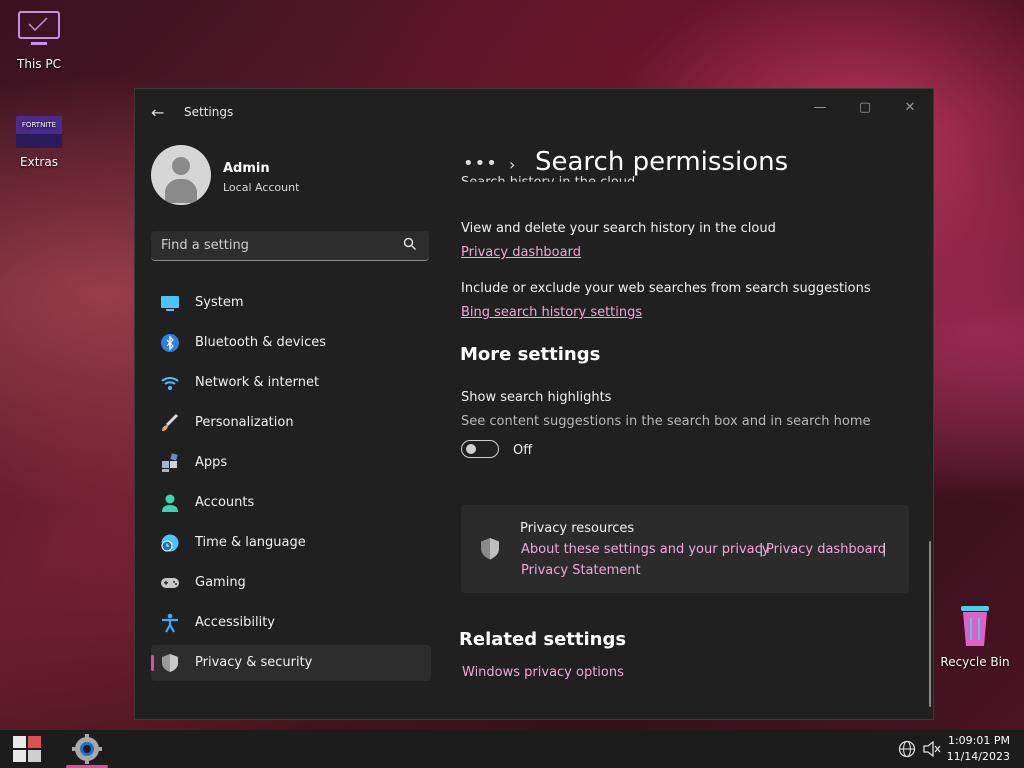 Image resolution: width=1024 pixels, height=768 pixels. What do you see at coordinates (290, 246) in the screenshot?
I see `search-input: Find a setting` at bounding box center [290, 246].